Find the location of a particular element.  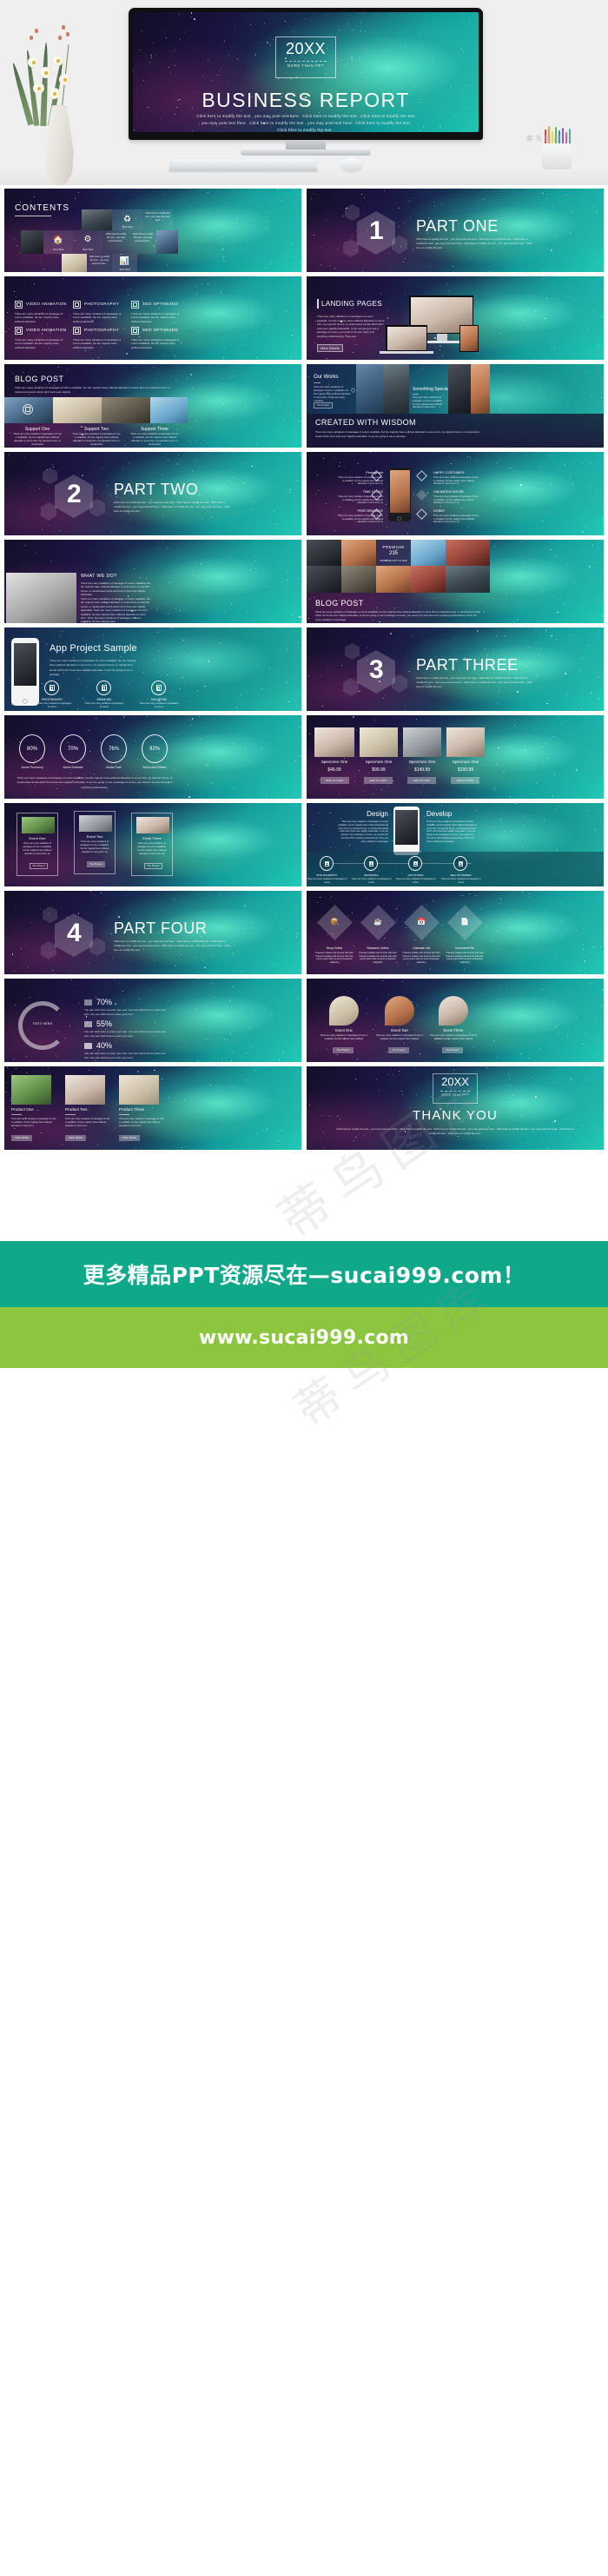

seo-icon-ring is located at coordinates (460, 863).